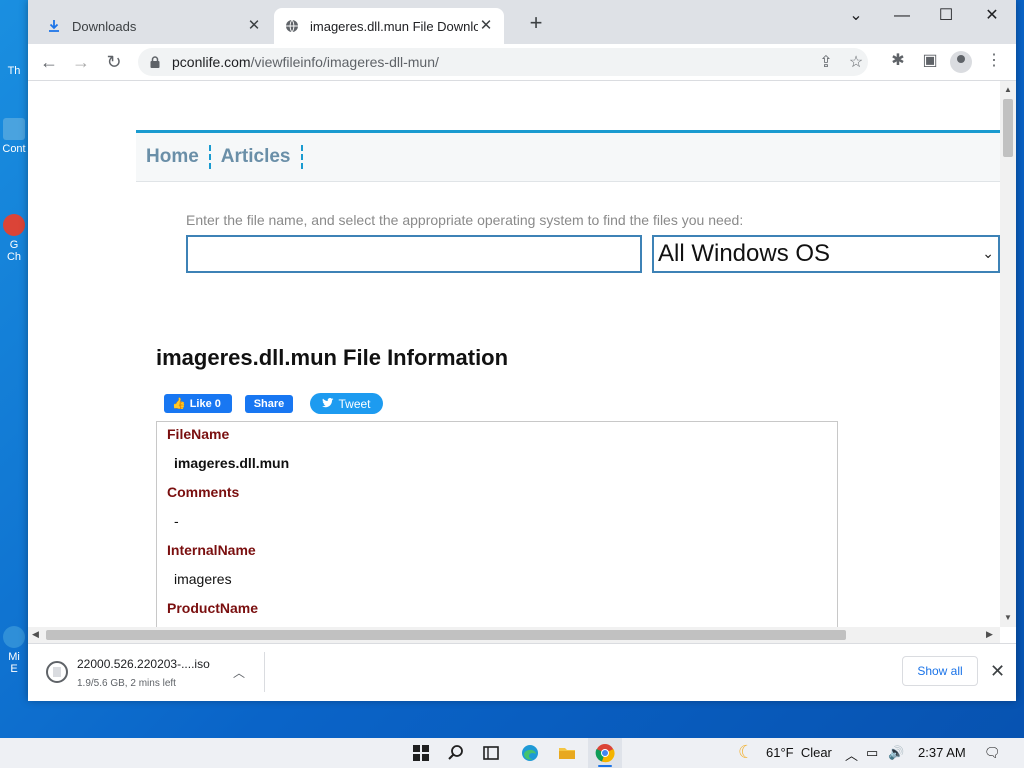 The width and height of the screenshot is (1024, 768). I want to click on nav-home-link: Home, so click(173, 157).